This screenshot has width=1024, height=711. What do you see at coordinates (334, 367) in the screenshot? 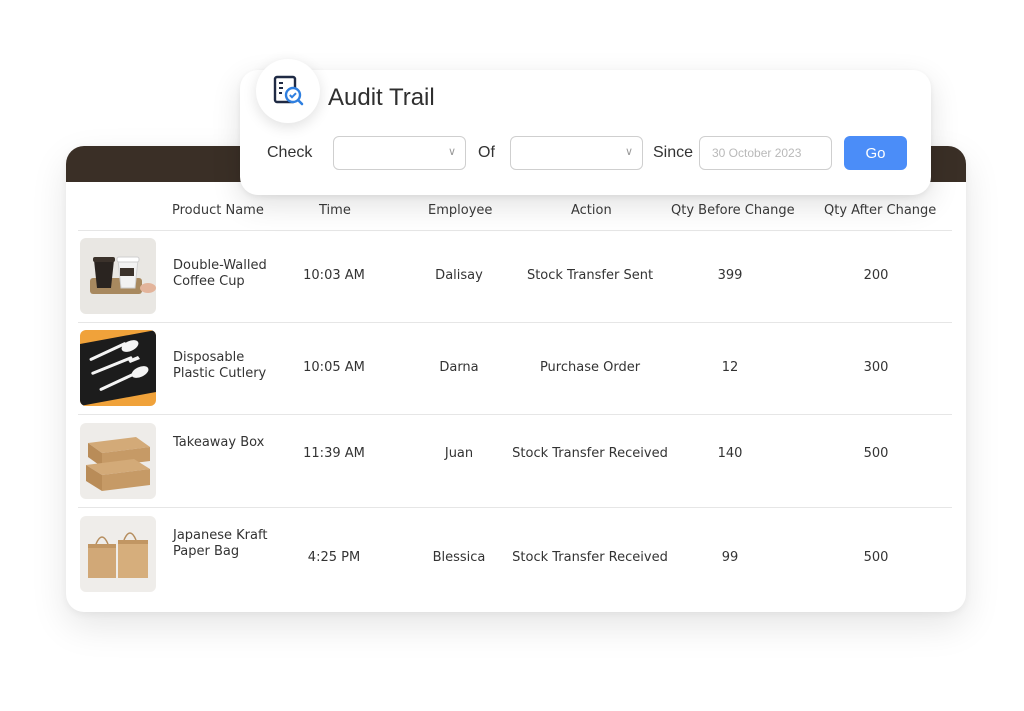
I see `time-cell: 10:05 AM` at bounding box center [334, 367].